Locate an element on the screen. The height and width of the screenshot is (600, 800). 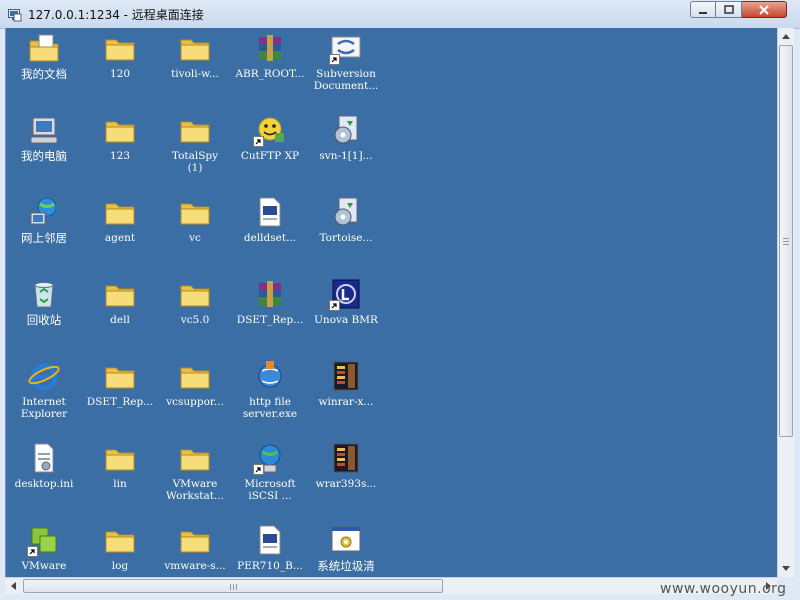
desktop-icon: TotalSpy (1) is located at coordinates (195, 143).